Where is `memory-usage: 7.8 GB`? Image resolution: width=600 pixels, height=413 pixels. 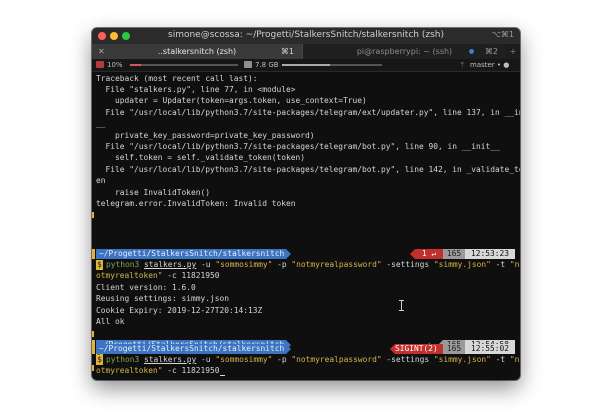 memory-usage: 7.8 GB is located at coordinates (267, 65).